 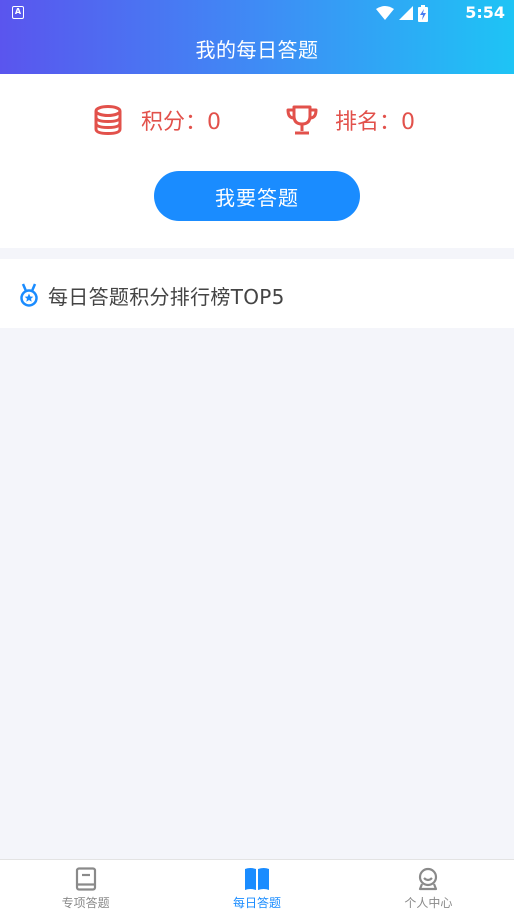 I want to click on user-icon, so click(x=428, y=879).